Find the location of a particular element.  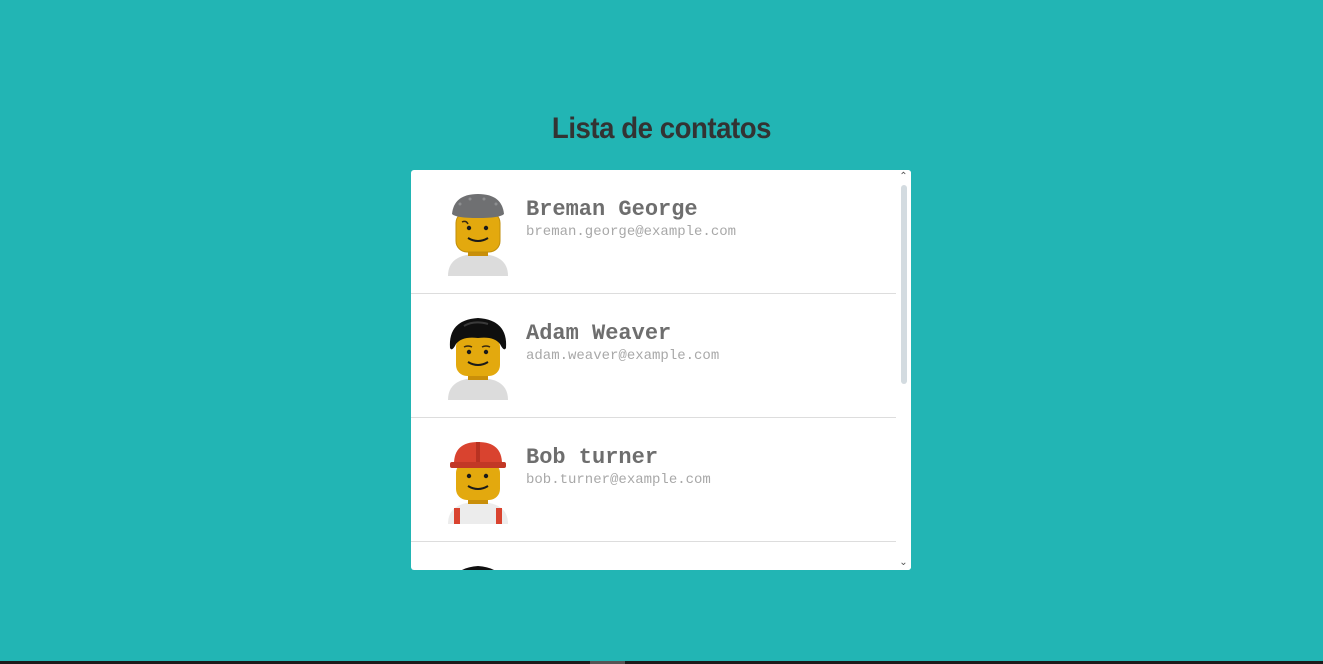

lego-minifig-red-hardhat-icon is located at coordinates (478, 483).